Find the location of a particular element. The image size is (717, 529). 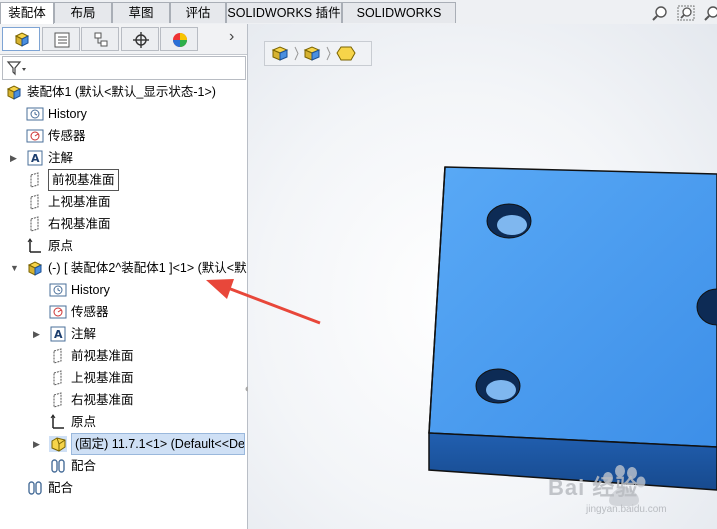

watermark-text: Bai 经验 is located at coordinates (593, 487).